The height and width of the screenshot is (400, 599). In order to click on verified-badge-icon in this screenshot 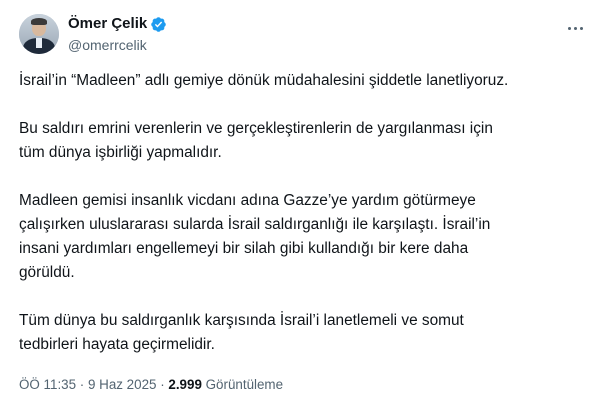, I will do `click(158, 24)`.